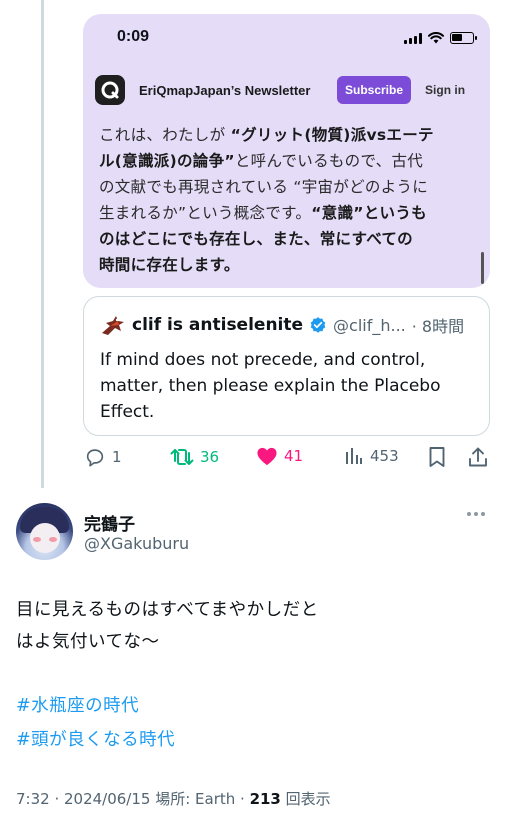 This screenshot has width=505, height=813. I want to click on quoted-tweet-time: · 8時間, so click(438, 326).